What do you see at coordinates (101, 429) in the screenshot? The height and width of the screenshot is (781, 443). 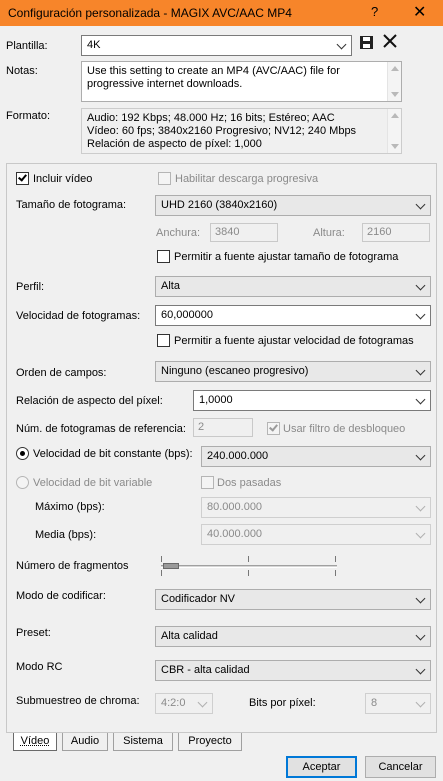 I see `num-ref-label: Núm. de fotogramas de referencia:` at bounding box center [101, 429].